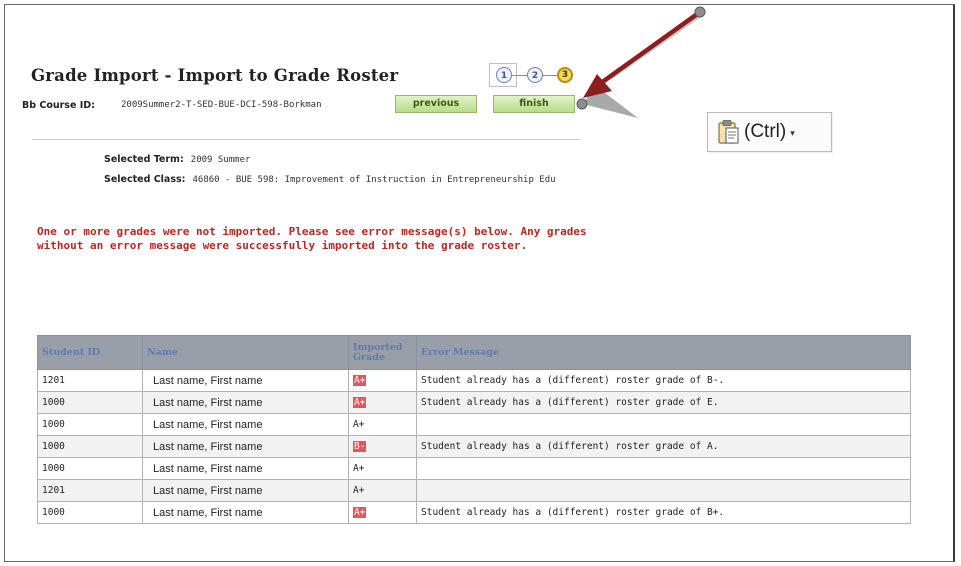  Describe the element at coordinates (504, 75) in the screenshot. I see `step-1-indicator: 1` at that location.